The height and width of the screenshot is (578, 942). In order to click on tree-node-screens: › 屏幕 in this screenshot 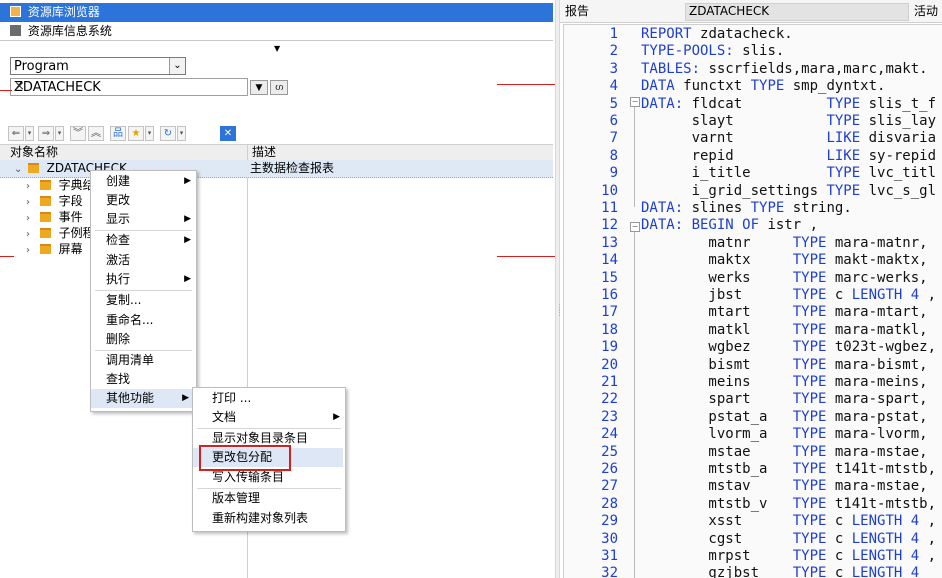, I will do `click(54, 249)`.